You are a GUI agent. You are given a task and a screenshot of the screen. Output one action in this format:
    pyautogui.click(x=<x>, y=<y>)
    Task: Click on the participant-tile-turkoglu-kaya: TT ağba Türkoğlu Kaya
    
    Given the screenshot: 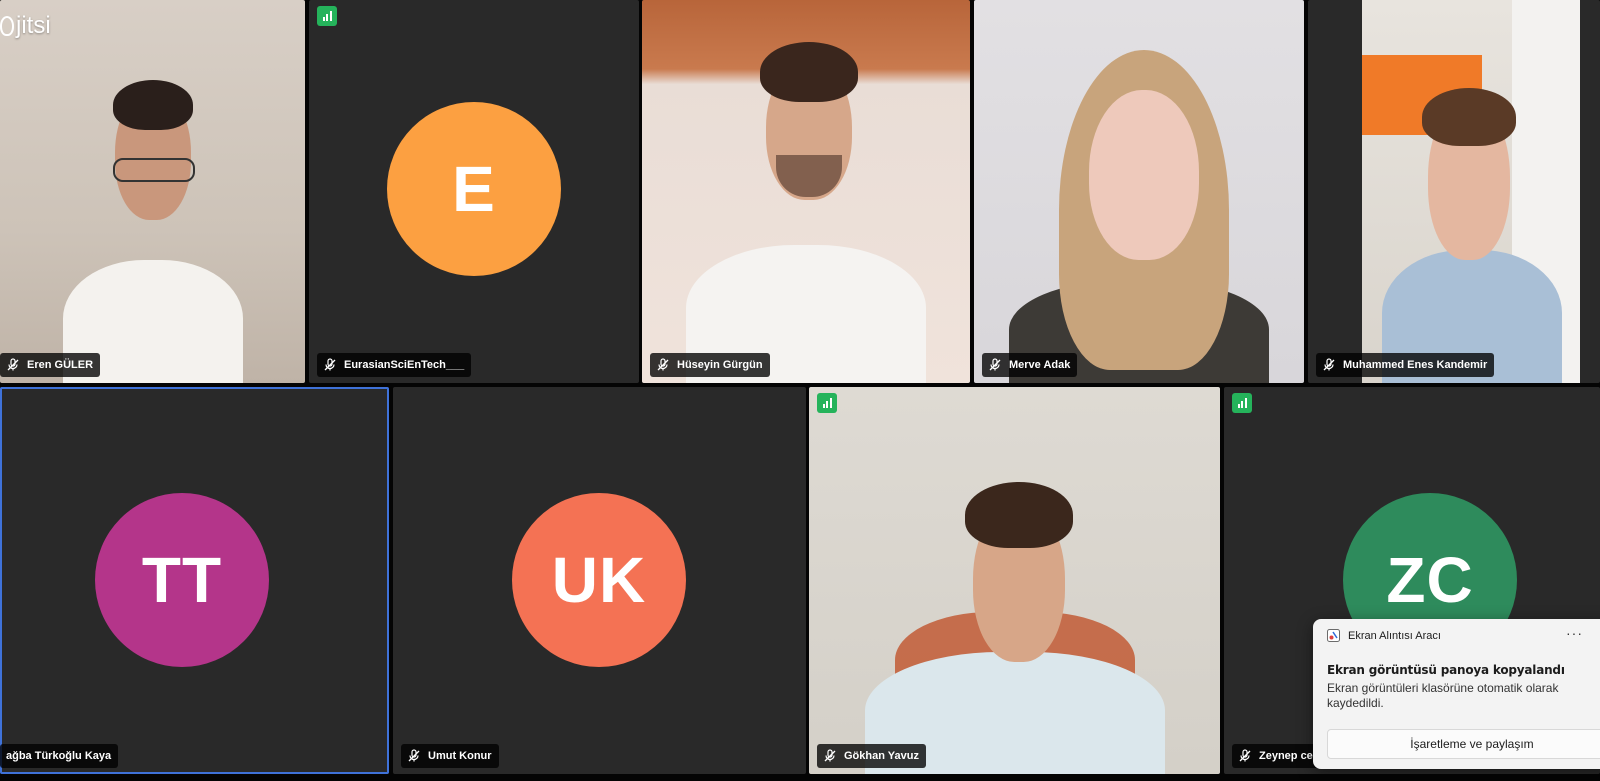 What is the action you would take?
    pyautogui.click(x=194, y=580)
    